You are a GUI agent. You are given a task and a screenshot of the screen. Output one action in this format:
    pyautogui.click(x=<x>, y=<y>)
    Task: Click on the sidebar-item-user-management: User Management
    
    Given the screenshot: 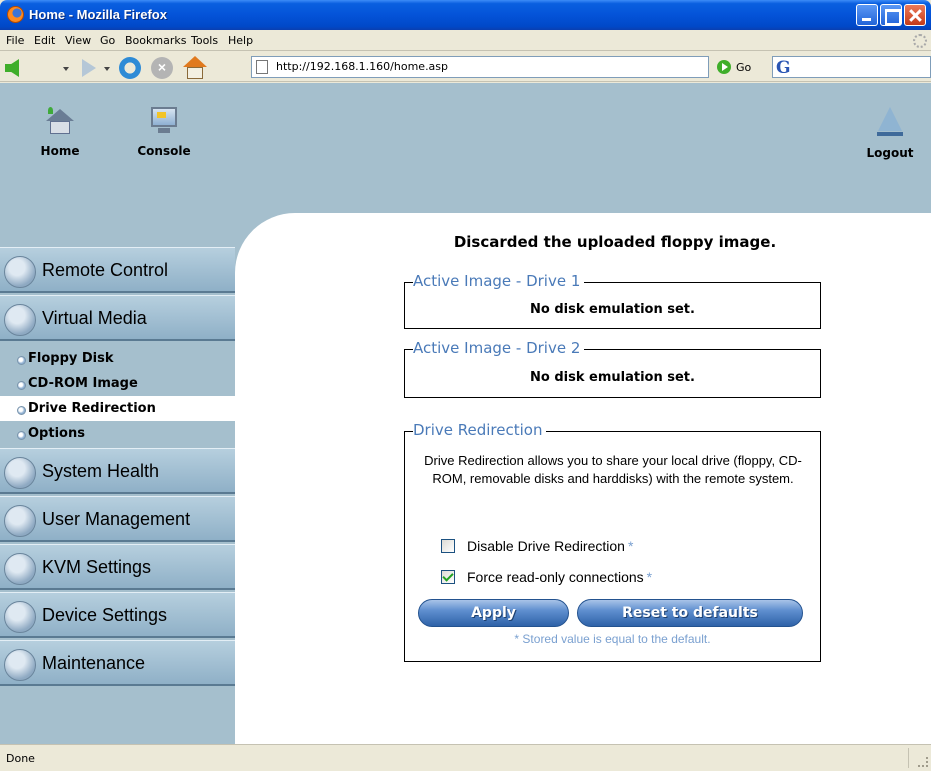 What is the action you would take?
    pyautogui.click(x=117, y=519)
    